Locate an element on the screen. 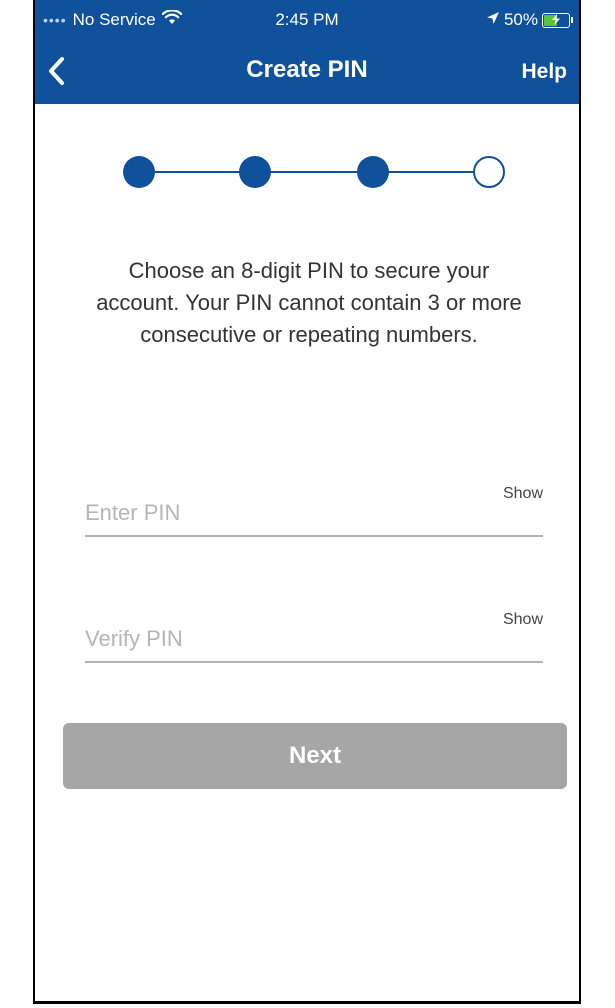  enter-pin-input is located at coordinates (285, 513).